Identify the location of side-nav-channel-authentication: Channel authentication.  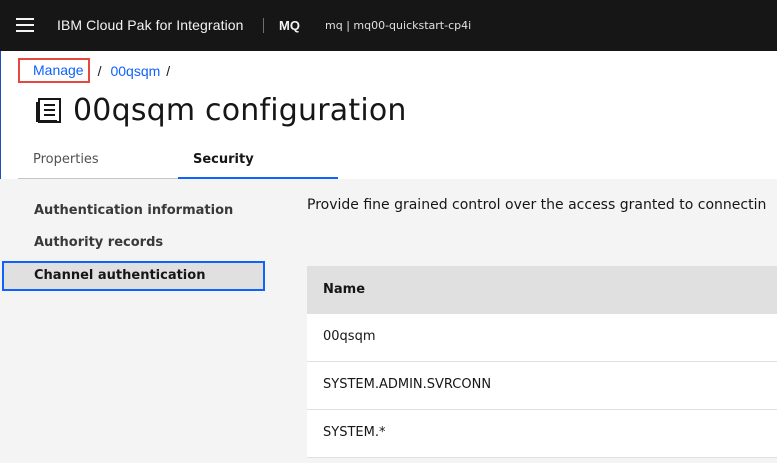
(133, 276).